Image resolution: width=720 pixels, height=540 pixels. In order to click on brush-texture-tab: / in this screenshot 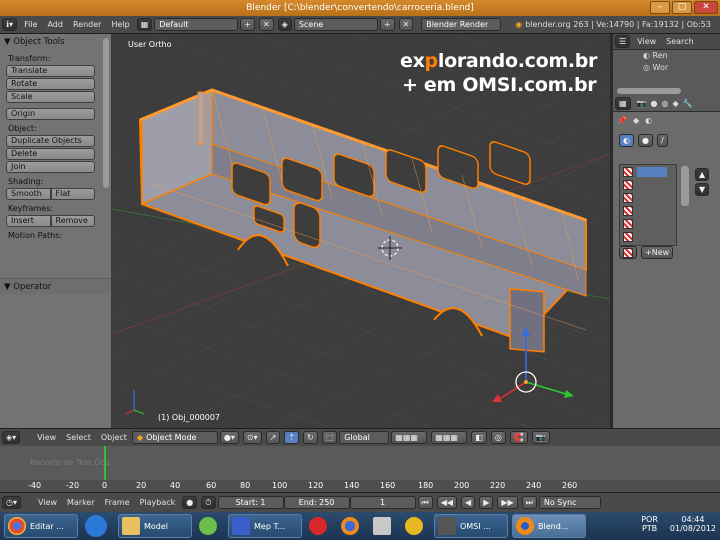, I will do `click(662, 140)`.